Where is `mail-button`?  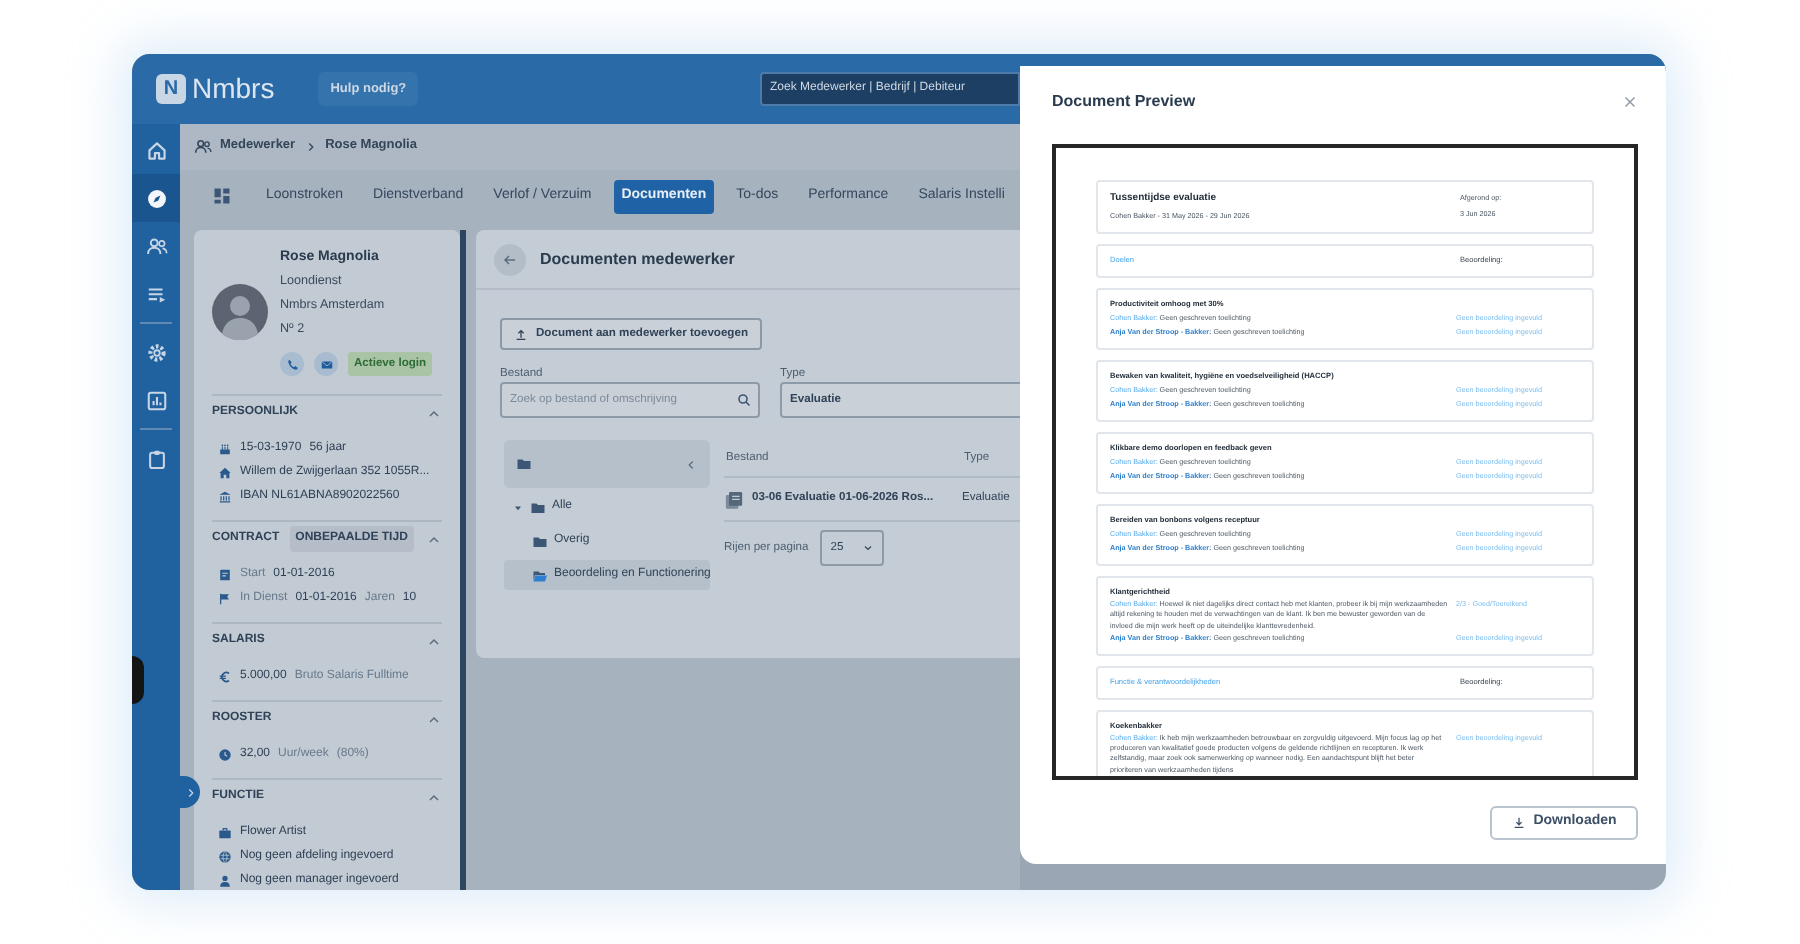
mail-button is located at coordinates (326, 364).